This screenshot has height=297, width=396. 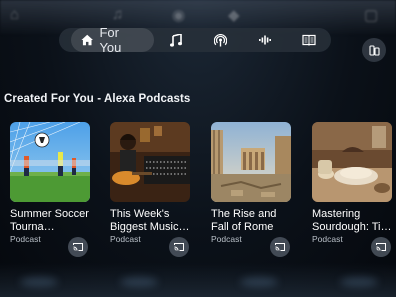 I want to click on tab-podcasts, so click(x=220, y=40).